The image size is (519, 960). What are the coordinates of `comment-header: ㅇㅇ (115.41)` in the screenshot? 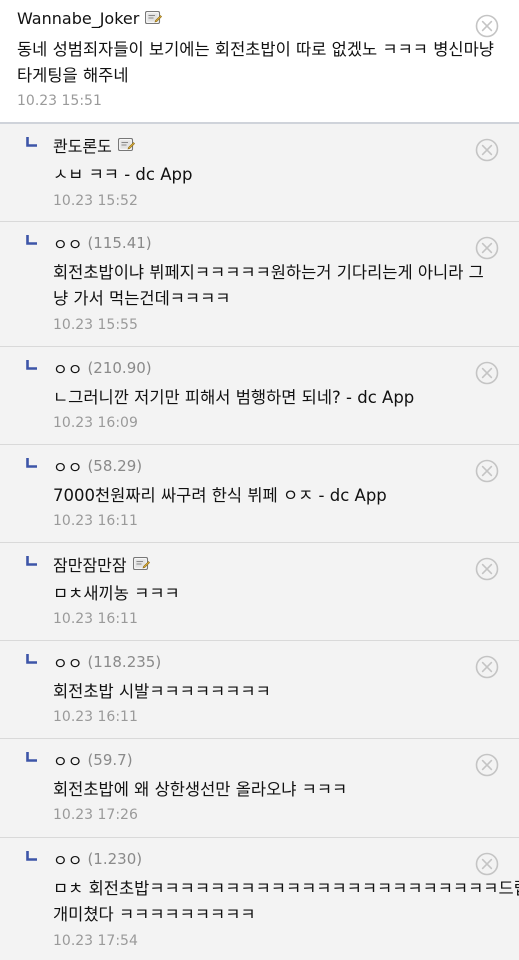 It's located at (102, 243).